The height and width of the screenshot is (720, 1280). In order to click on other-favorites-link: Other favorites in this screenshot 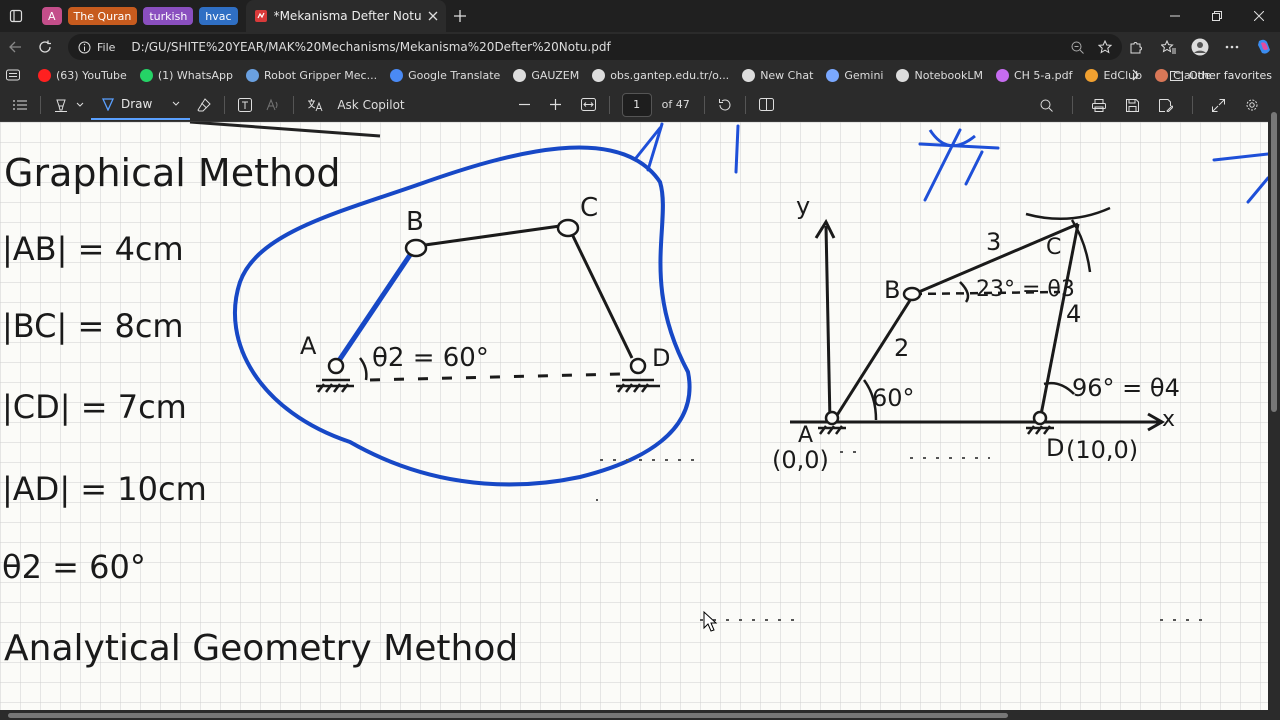, I will do `click(1230, 75)`.